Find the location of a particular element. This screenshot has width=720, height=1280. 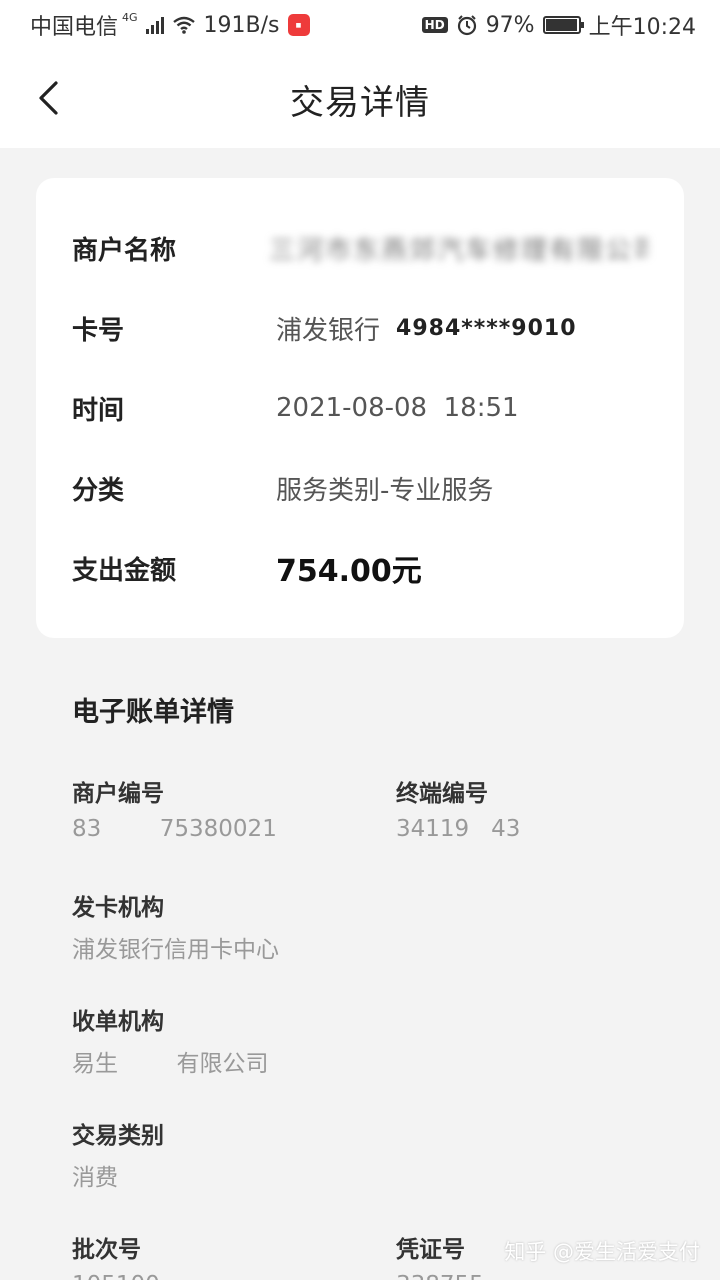

category-label: 分类 is located at coordinates (98, 490).